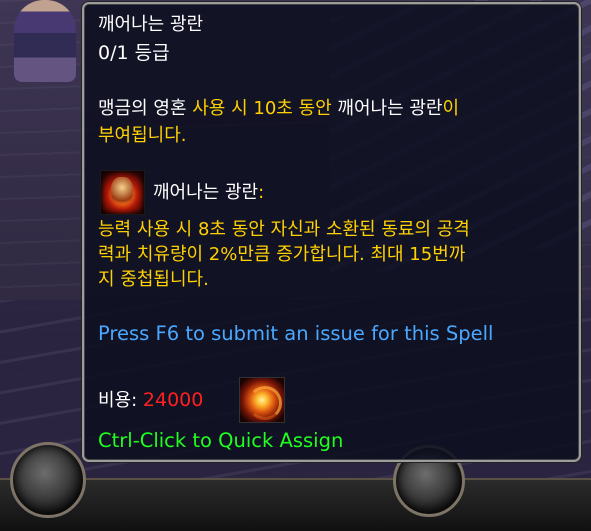 The image size is (591, 531). I want to click on description-part-3: 깨어나는 광란, so click(387, 108).